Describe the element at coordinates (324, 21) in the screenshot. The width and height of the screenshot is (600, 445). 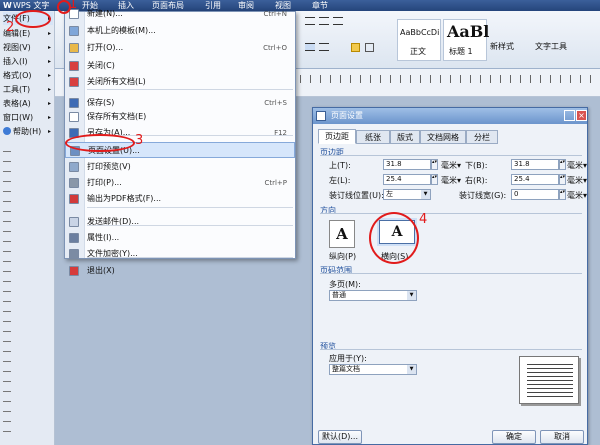
I see `align-center-icon` at that location.